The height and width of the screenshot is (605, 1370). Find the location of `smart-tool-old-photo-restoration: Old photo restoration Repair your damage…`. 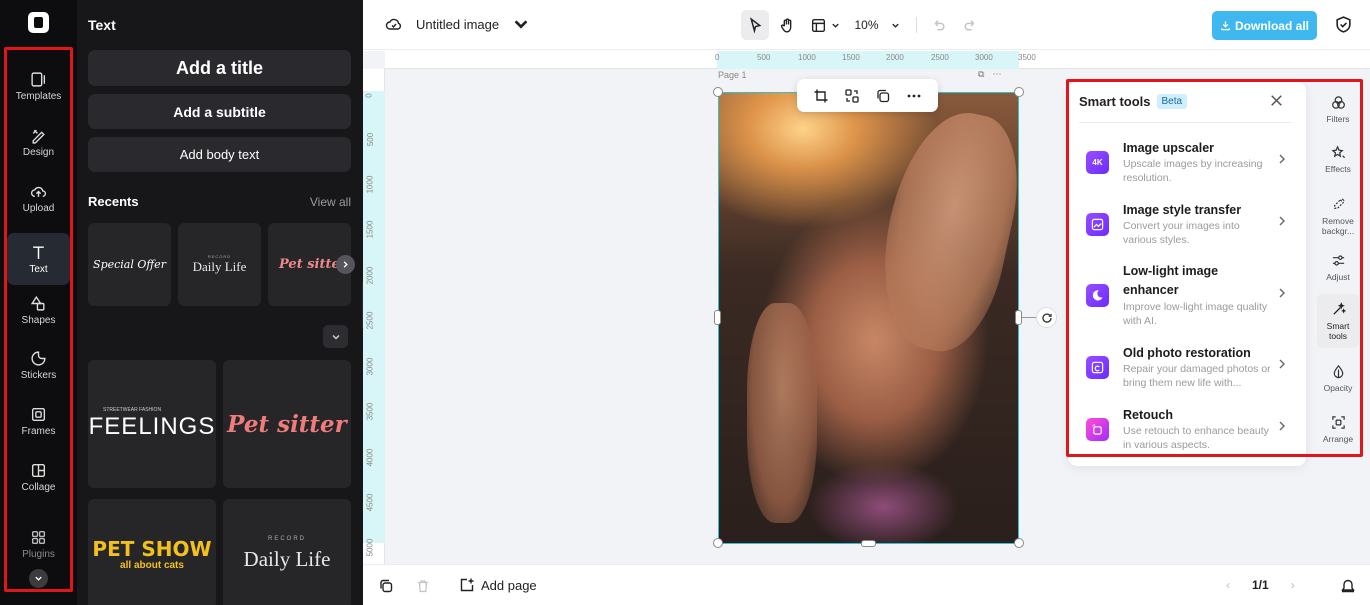

smart-tool-old-photo-restoration: Old photo restoration Repair your damage… is located at coordinates (1186, 370).